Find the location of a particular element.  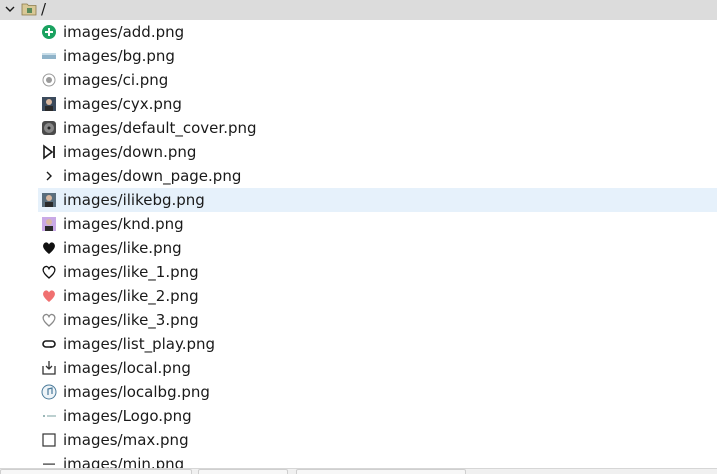

add-icon is located at coordinates (49, 32).